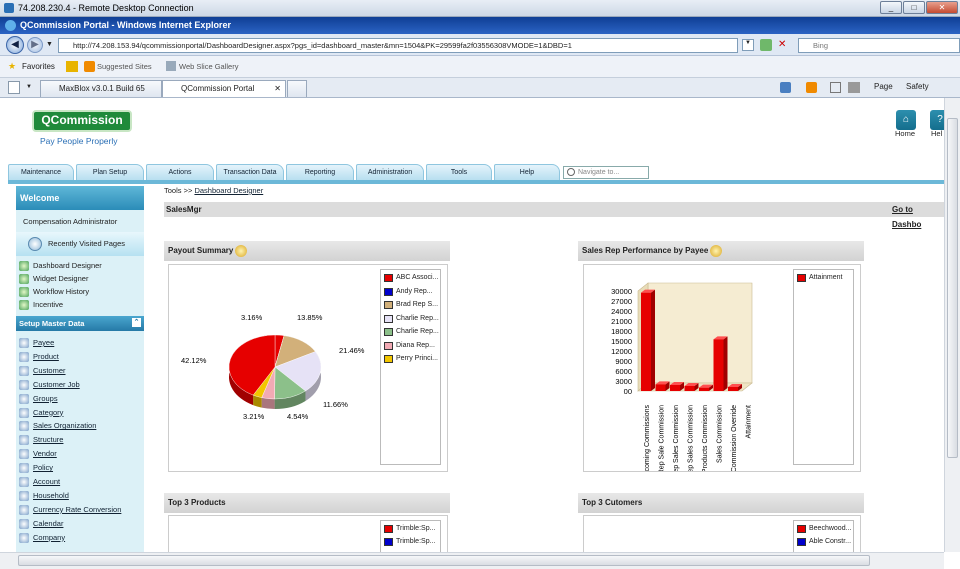  Describe the element at coordinates (35, 45) in the screenshot. I see `forward-icon: ▶` at that location.